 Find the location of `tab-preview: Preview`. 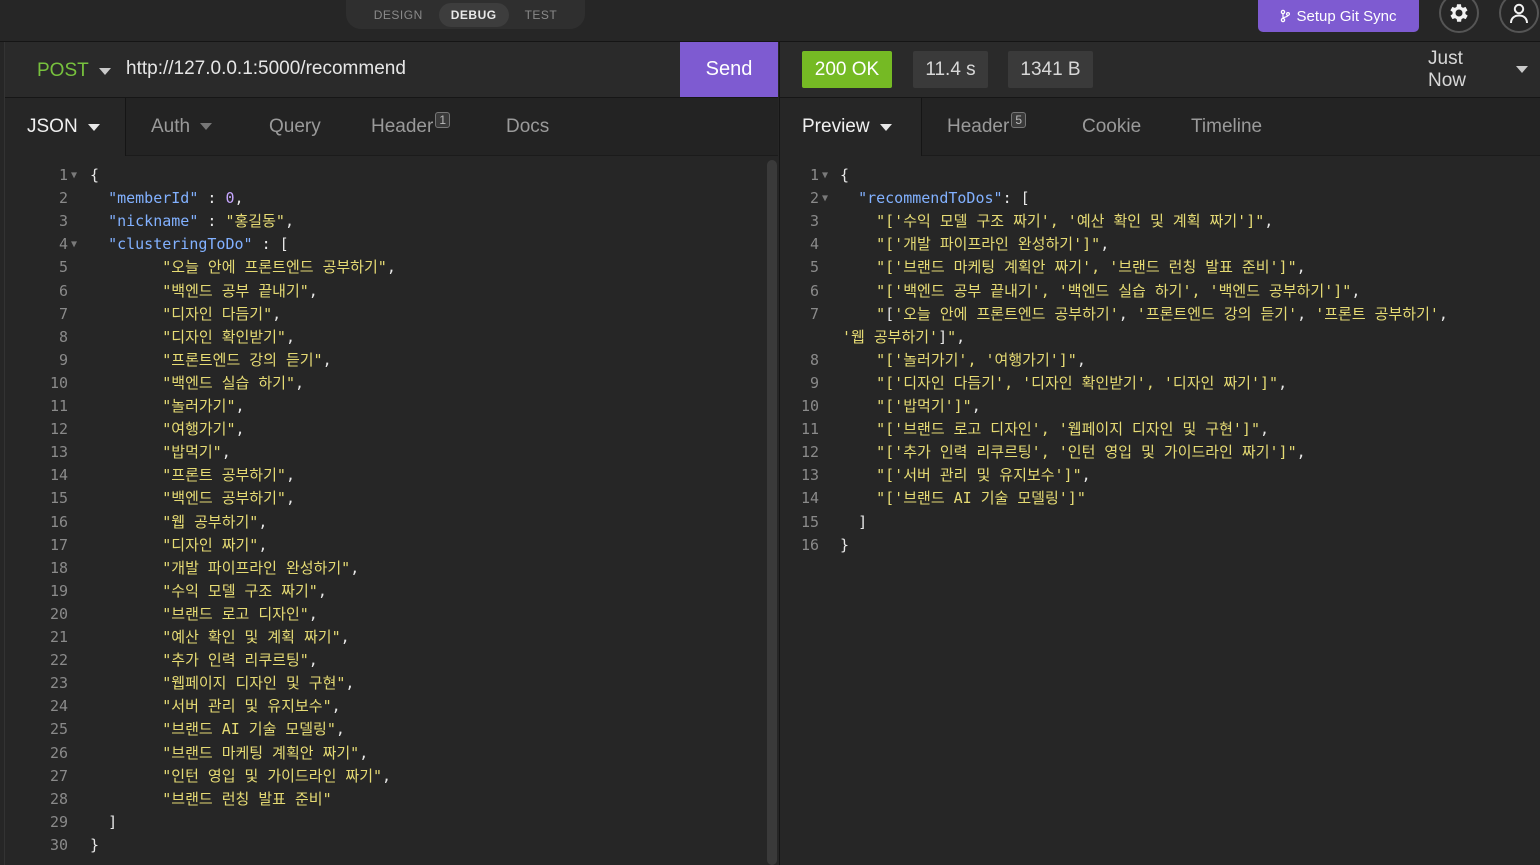

tab-preview: Preview is located at coordinates (851, 127).